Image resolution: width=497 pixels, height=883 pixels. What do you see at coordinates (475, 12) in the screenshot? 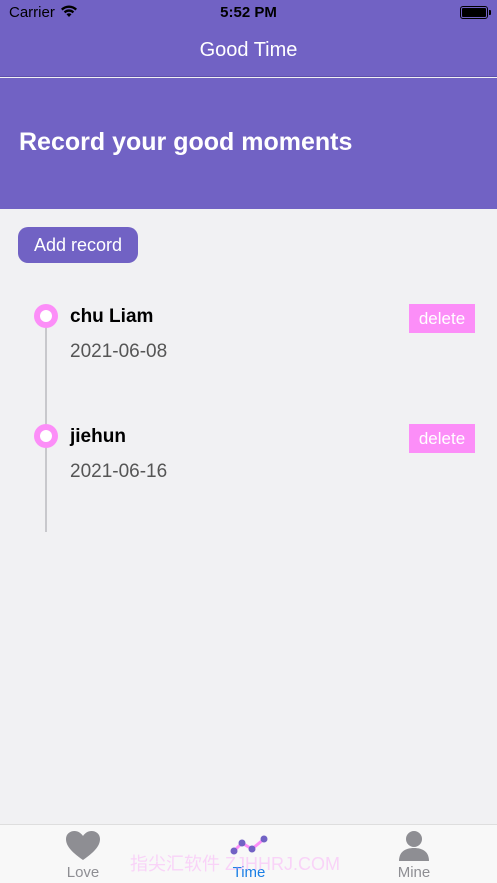
I see `battery-icon` at bounding box center [475, 12].